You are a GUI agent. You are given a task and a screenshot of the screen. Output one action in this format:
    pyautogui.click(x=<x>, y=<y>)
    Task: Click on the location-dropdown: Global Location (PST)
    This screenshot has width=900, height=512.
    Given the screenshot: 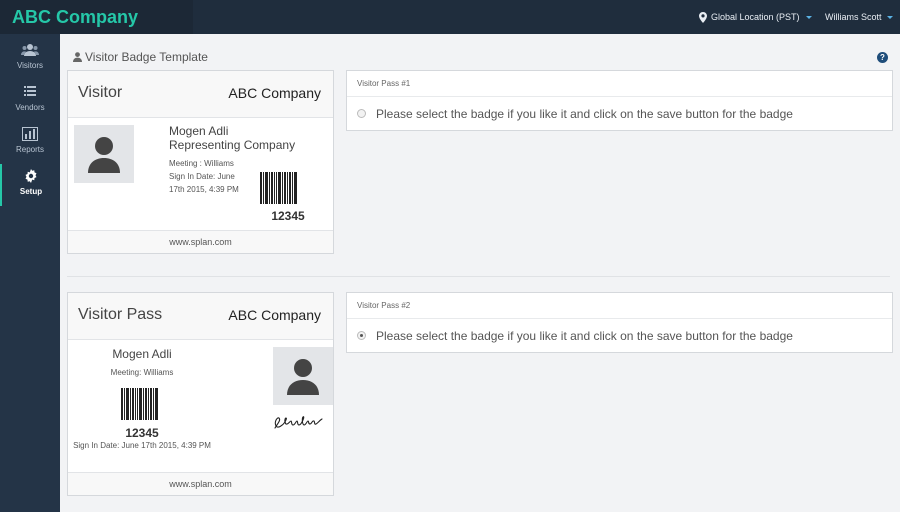 What is the action you would take?
    pyautogui.click(x=755, y=17)
    